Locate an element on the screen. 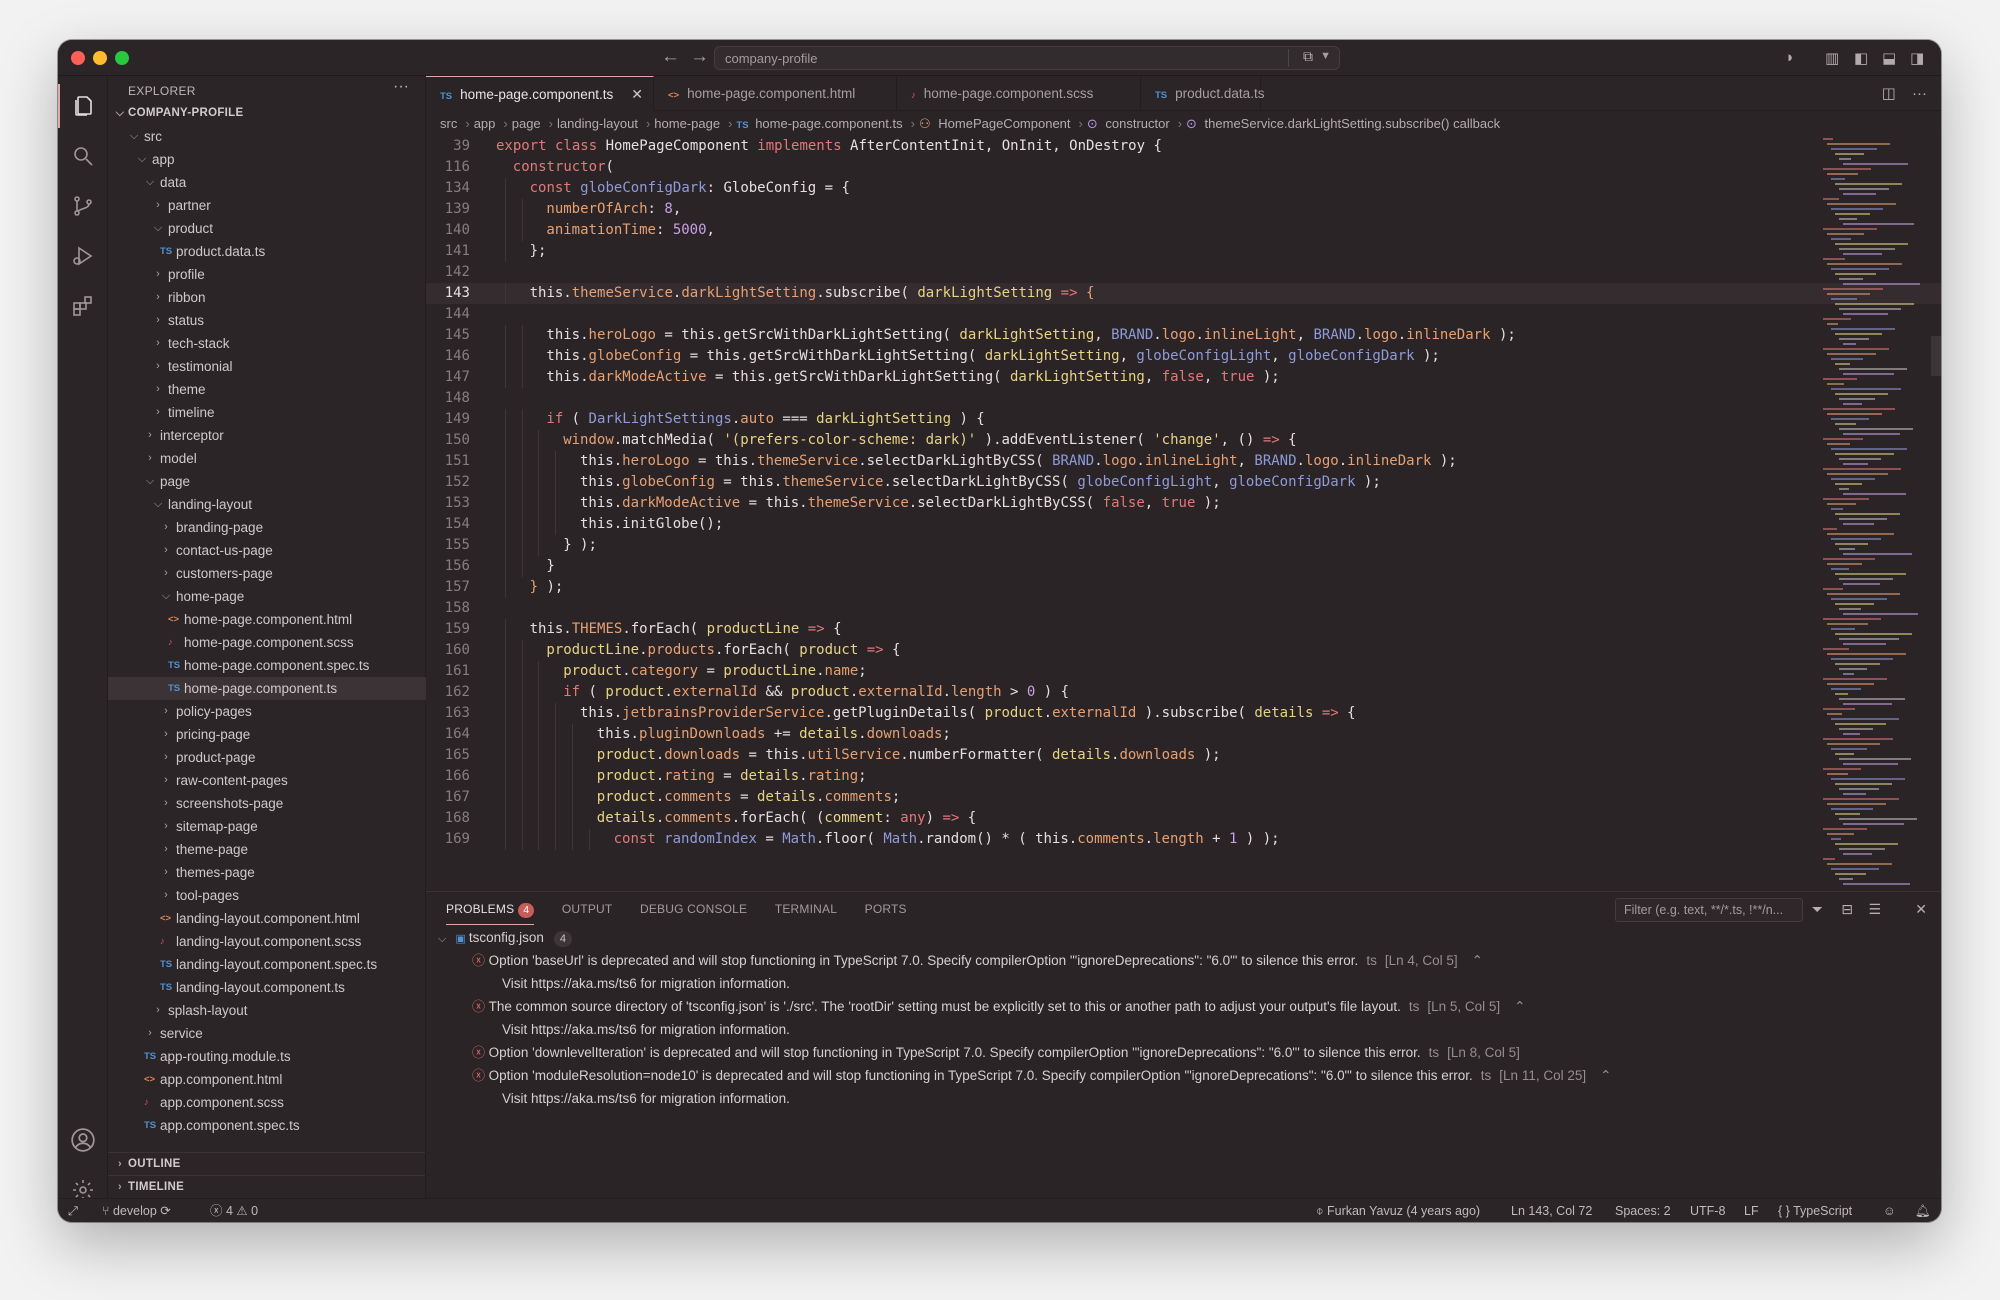 The height and width of the screenshot is (1300, 2000). toggle-panel-icon: ⬓ is located at coordinates (1889, 58).